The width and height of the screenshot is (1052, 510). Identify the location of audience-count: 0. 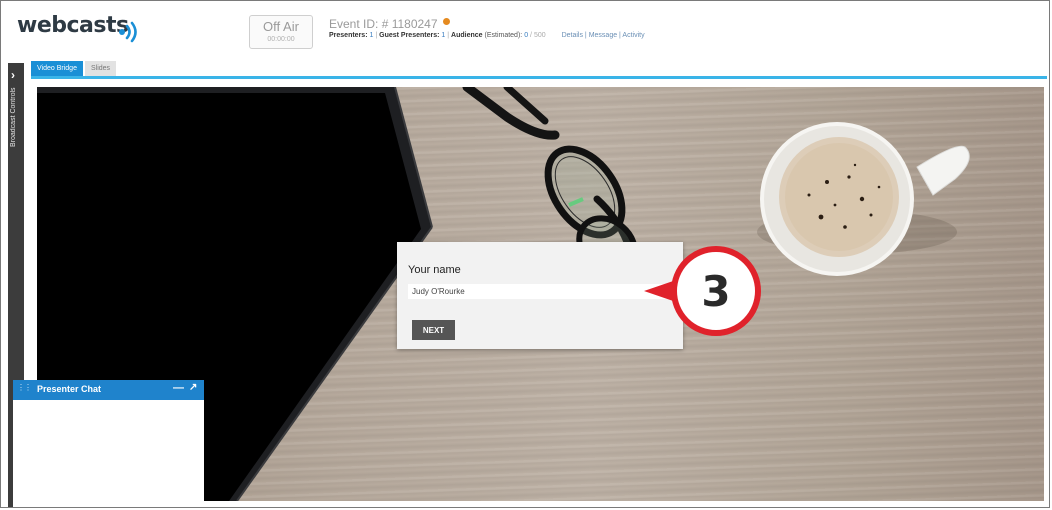
(526, 35).